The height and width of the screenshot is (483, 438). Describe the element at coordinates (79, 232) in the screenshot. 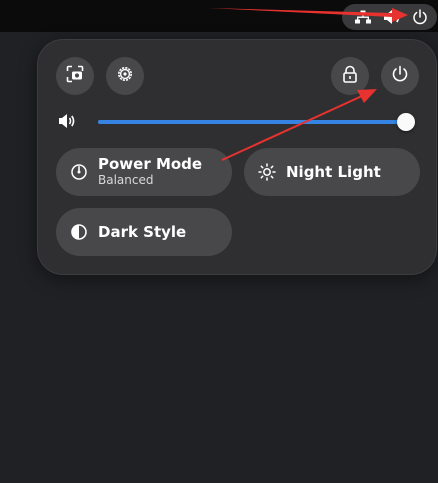

I see `dark-style-contrast-icon` at that location.